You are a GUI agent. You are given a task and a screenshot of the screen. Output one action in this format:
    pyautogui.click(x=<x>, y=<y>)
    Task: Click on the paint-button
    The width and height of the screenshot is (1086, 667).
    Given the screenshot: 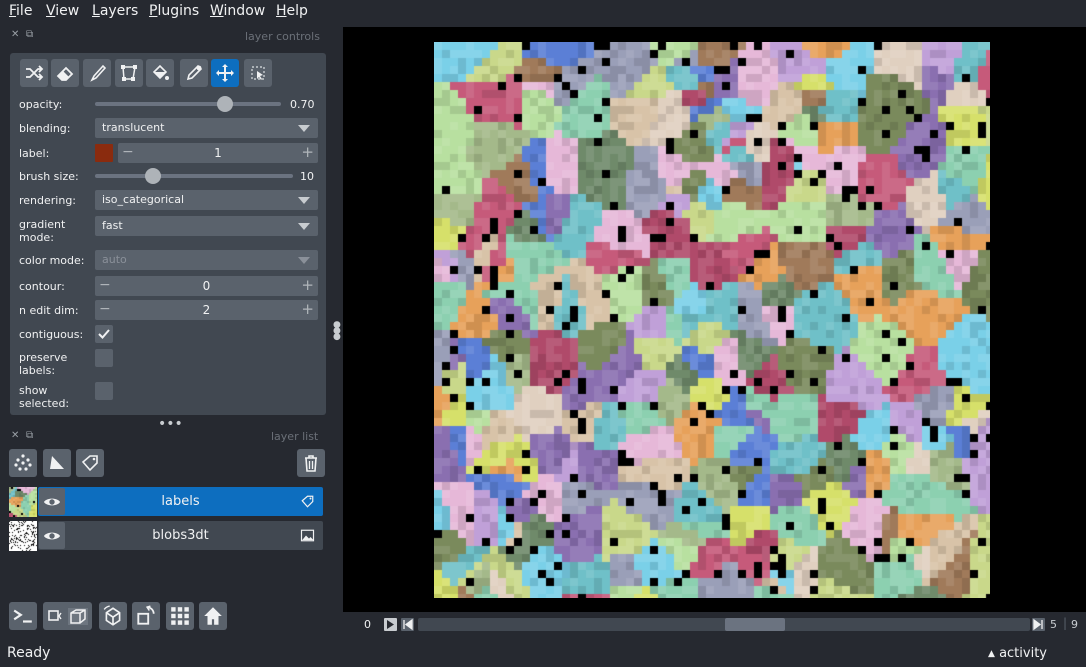 What is the action you would take?
    pyautogui.click(x=97, y=73)
    